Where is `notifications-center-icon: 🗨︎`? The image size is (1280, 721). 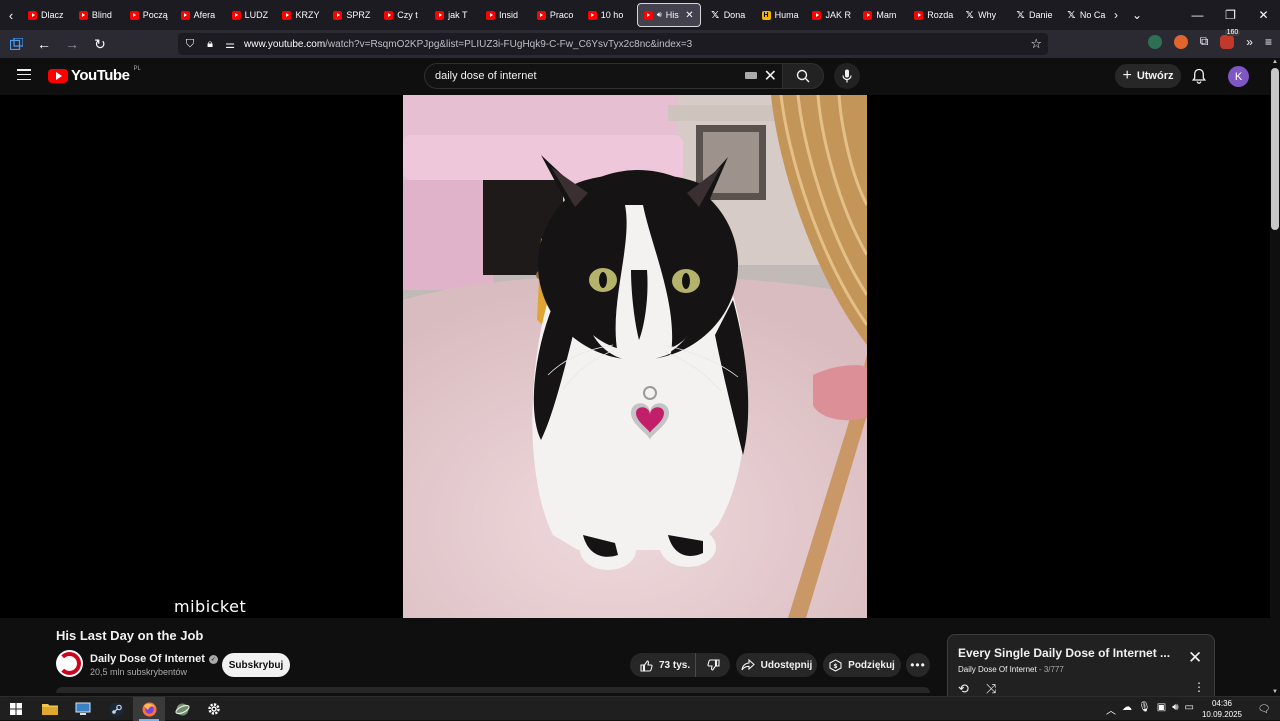 notifications-center-icon: 🗨︎ is located at coordinates (1264, 709).